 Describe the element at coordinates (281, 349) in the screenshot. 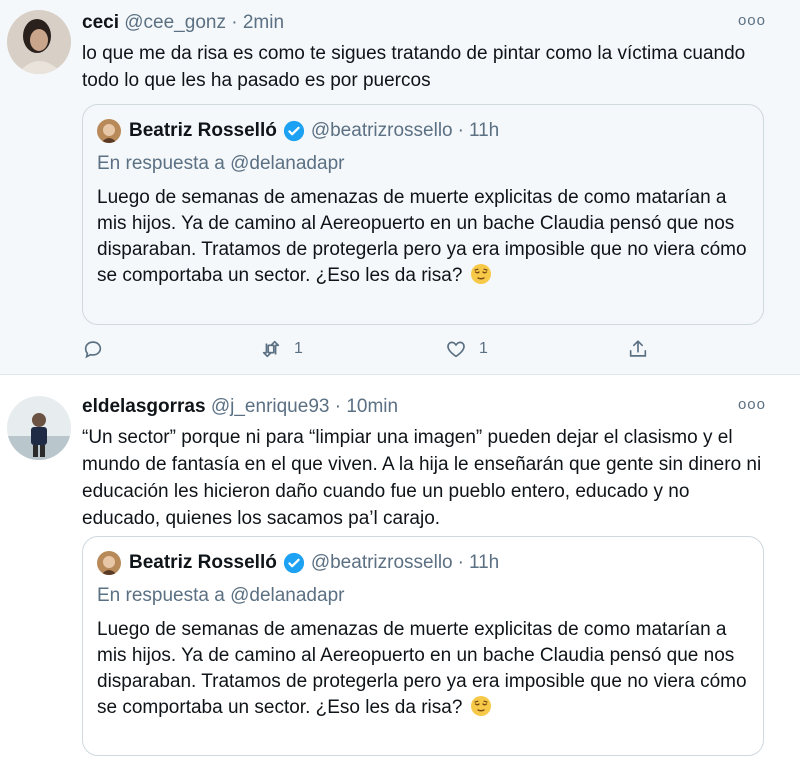

I see `retweet-button: 1` at that location.